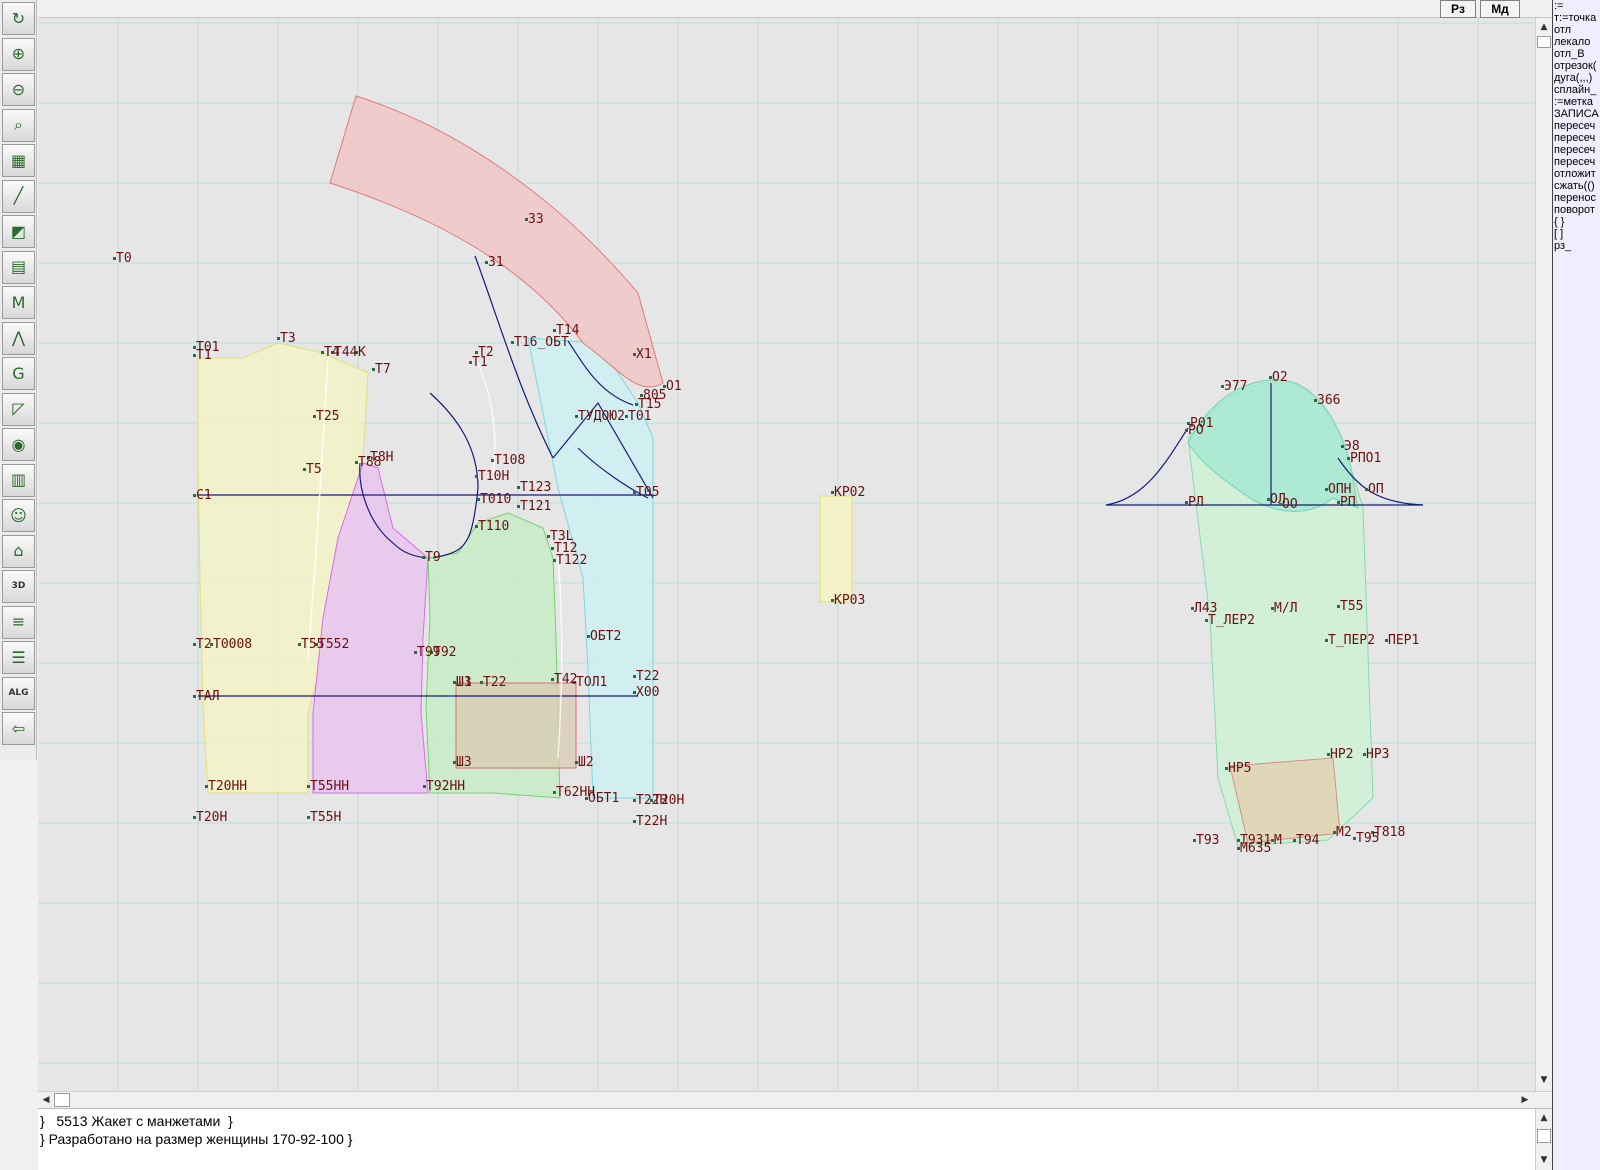 This screenshot has height=1170, width=1600. Describe the element at coordinates (1576, 30) in the screenshot. I see `command-item: отл` at that location.